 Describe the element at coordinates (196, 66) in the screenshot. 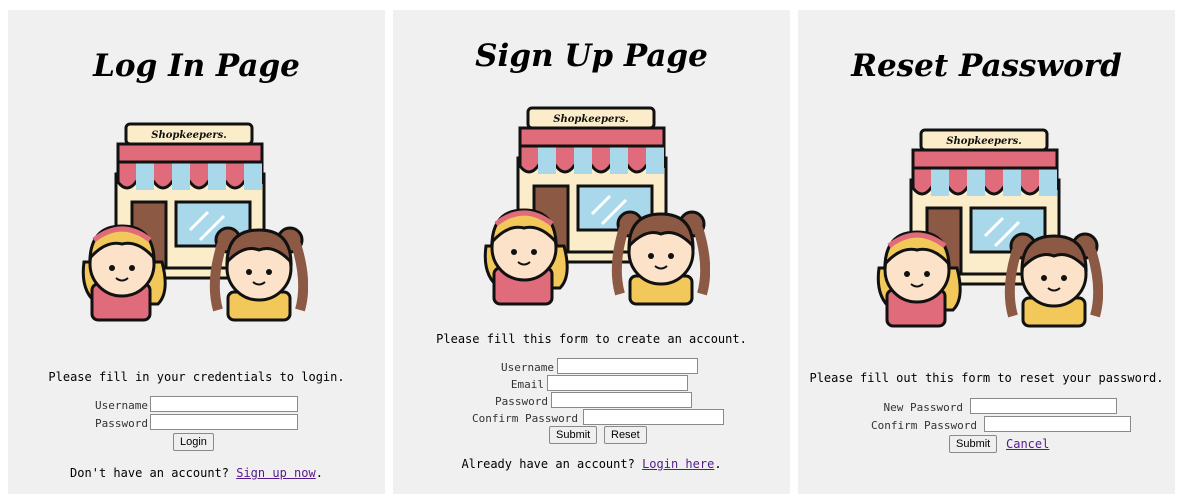

I see `login-page-title: Log In Page` at that location.